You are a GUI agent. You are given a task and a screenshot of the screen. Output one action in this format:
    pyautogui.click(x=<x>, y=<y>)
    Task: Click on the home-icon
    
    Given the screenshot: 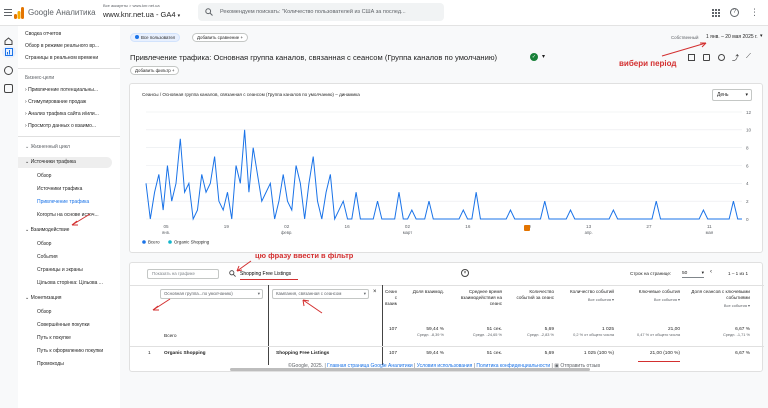 What is the action you would take?
    pyautogui.click(x=8, y=38)
    